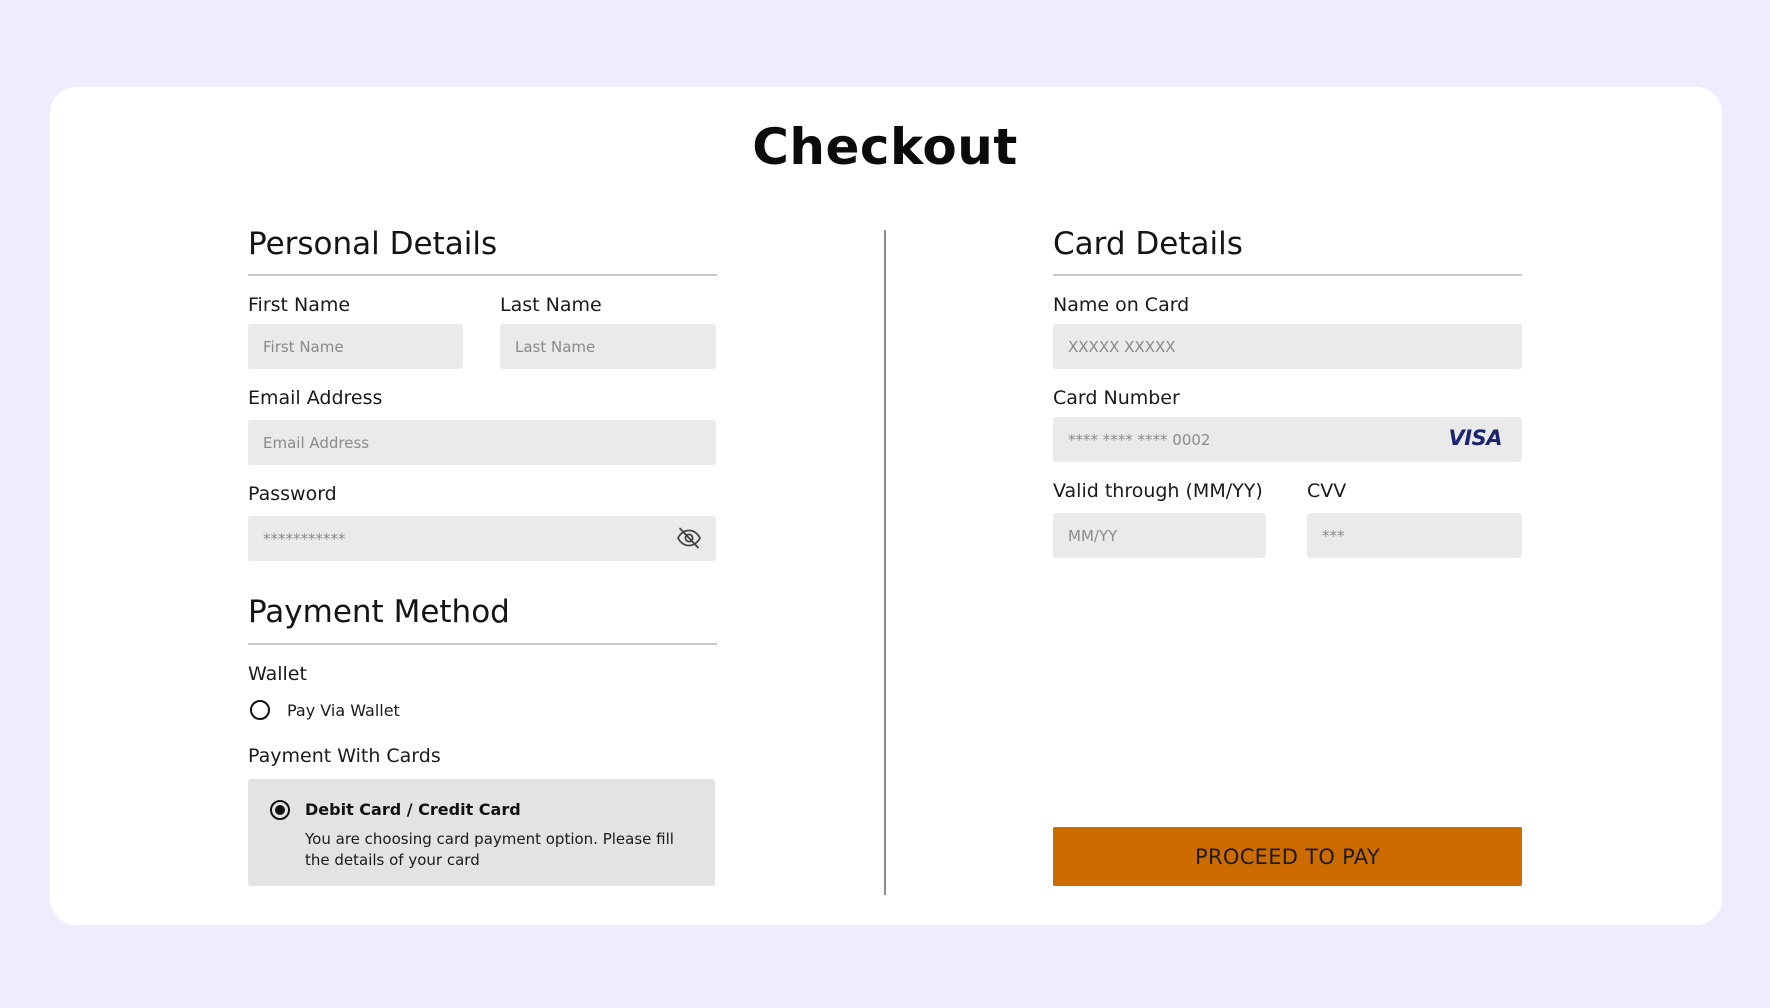 The height and width of the screenshot is (1008, 1770). What do you see at coordinates (292, 494) in the screenshot?
I see `password-label: Password` at bounding box center [292, 494].